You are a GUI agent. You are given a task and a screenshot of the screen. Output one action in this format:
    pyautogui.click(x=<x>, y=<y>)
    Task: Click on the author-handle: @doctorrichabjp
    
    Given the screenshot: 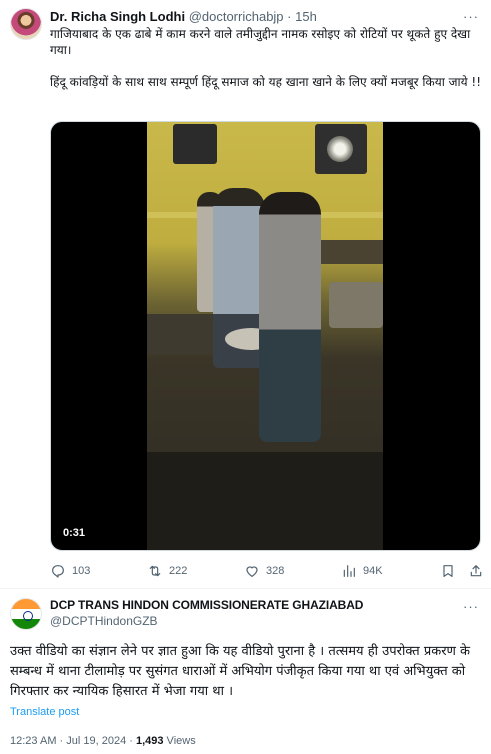 What is the action you would take?
    pyautogui.click(x=236, y=16)
    